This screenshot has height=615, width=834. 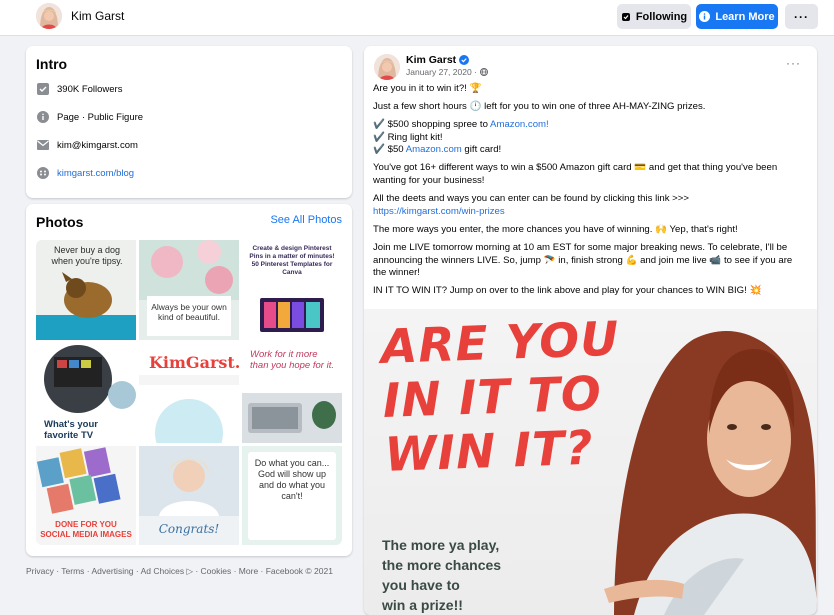 What do you see at coordinates (589, 150) in the screenshot?
I see `prize-item: ✔️ $50 Amazon.com gift card!` at bounding box center [589, 150].